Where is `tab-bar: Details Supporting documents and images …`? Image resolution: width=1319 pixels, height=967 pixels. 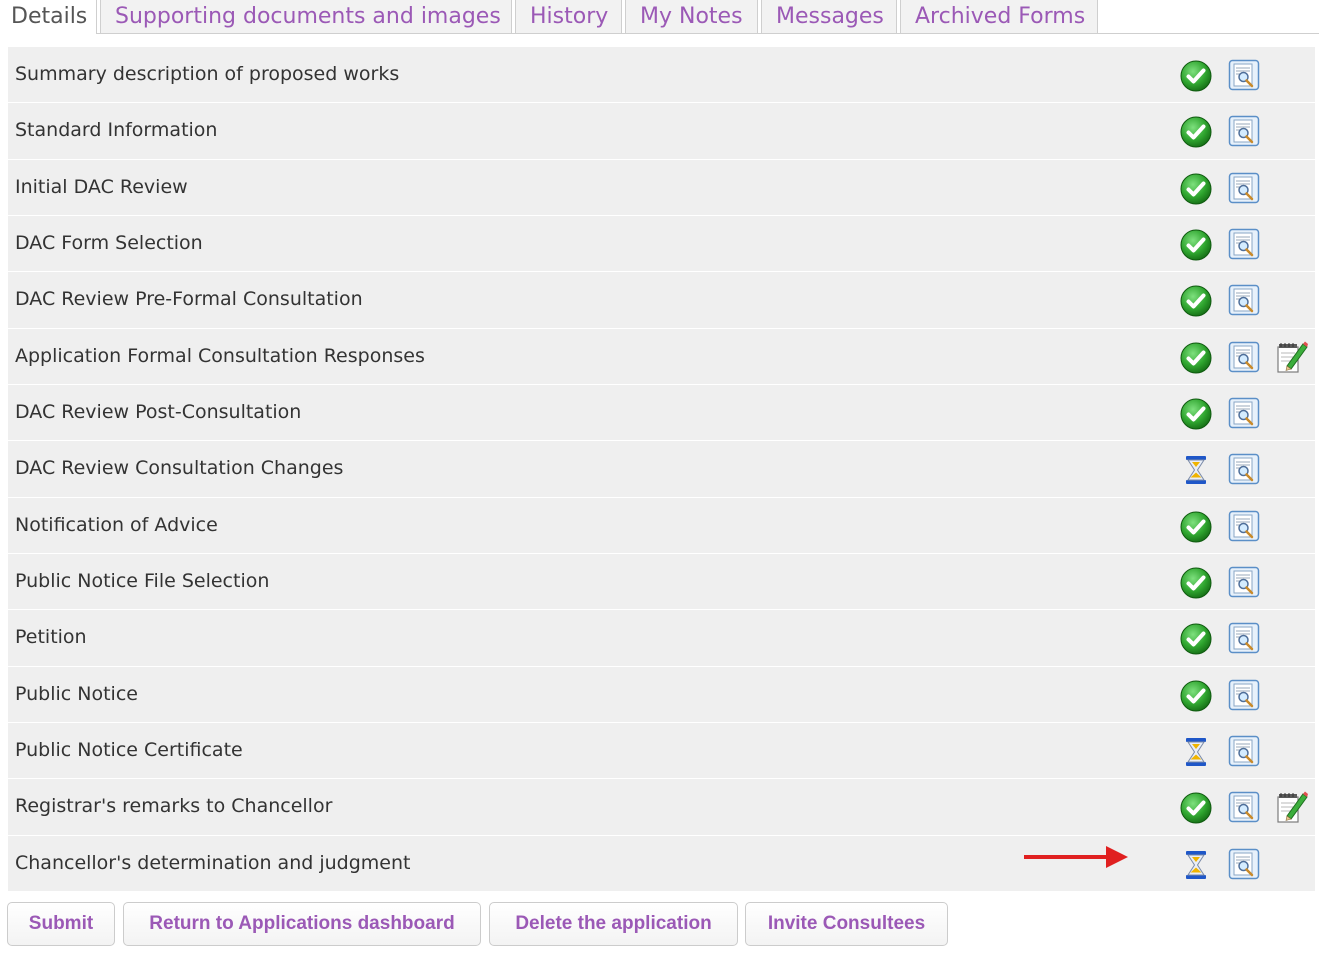
tab-bar: Details Supporting documents and images … is located at coordinates (659, 17).